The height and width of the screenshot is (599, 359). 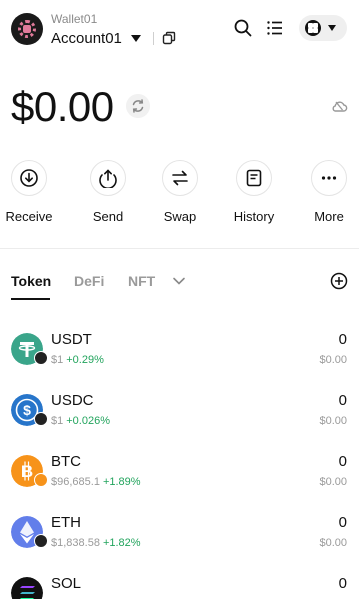 What do you see at coordinates (179, 470) in the screenshot?
I see `token-row-btc: B BTC $96,685.1 +1.89% 0 $0.00` at bounding box center [179, 470].